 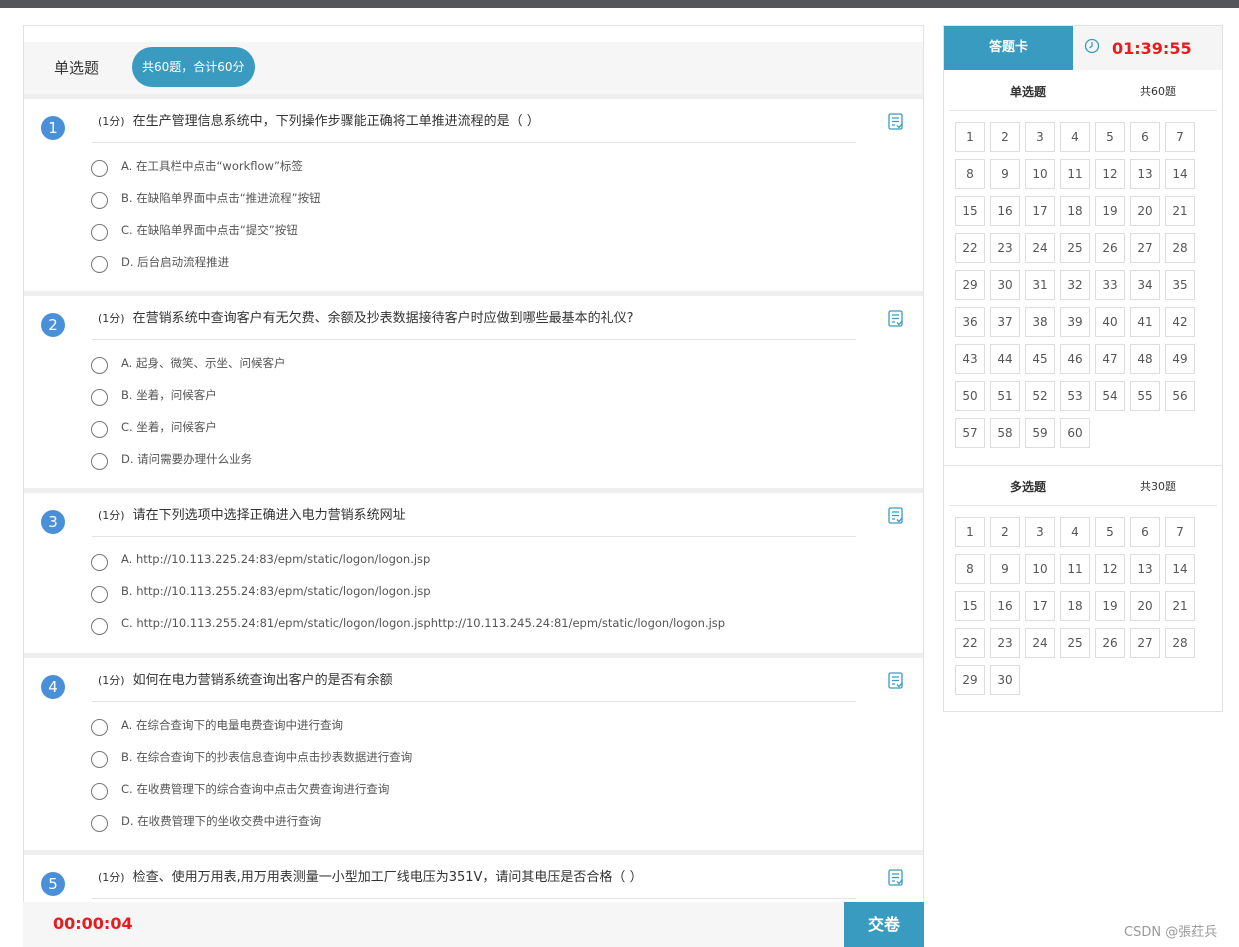 What do you see at coordinates (1180, 285) in the screenshot?
I see `question-nav-cell: 35` at bounding box center [1180, 285].